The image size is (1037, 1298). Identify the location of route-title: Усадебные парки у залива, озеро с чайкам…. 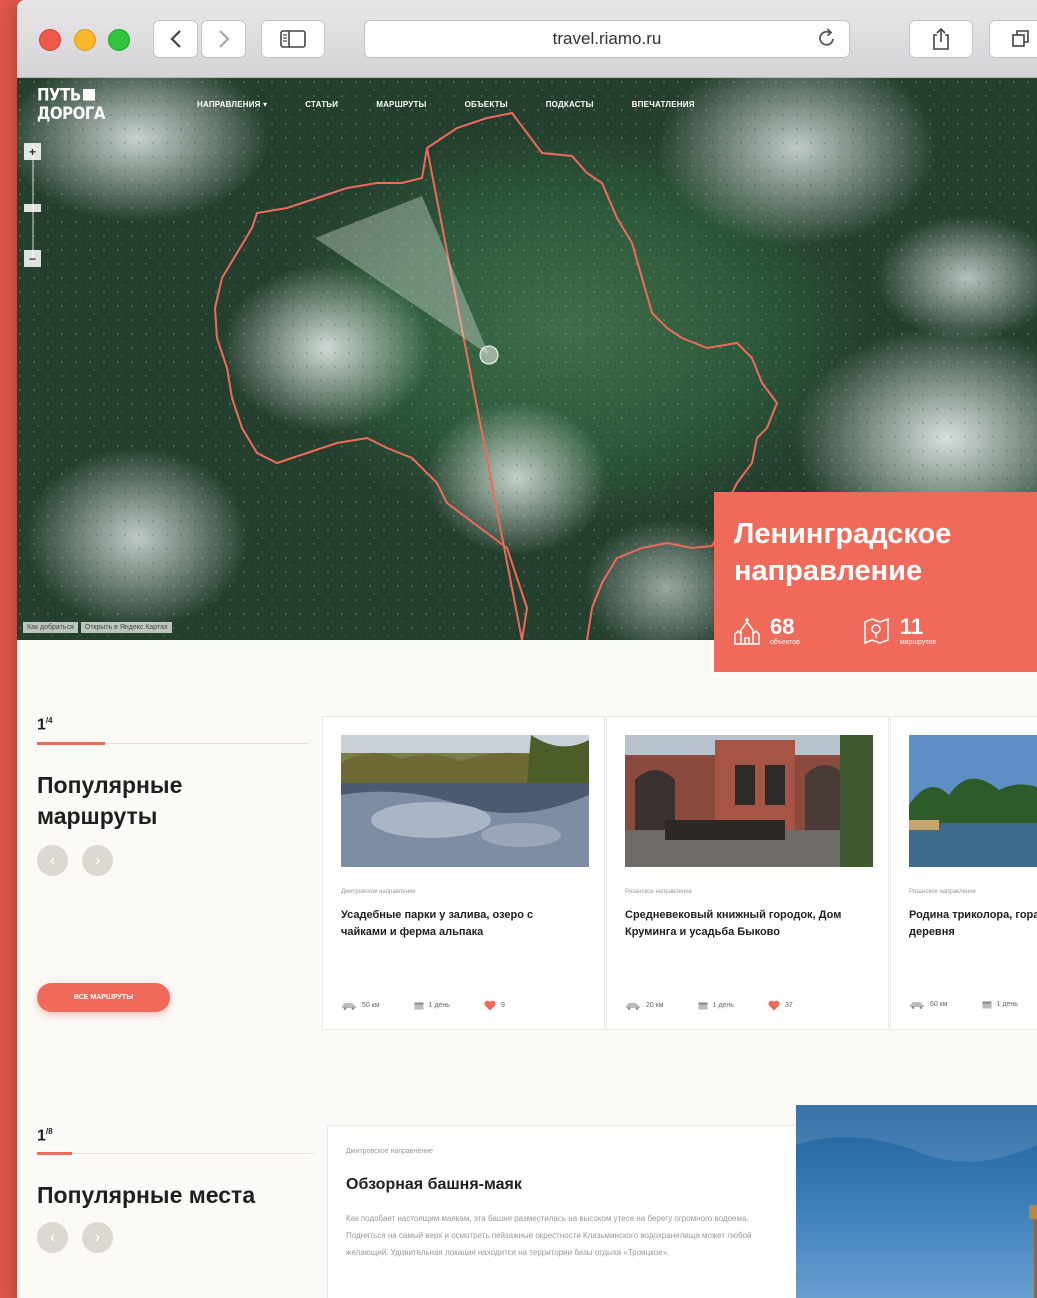
(461, 924).